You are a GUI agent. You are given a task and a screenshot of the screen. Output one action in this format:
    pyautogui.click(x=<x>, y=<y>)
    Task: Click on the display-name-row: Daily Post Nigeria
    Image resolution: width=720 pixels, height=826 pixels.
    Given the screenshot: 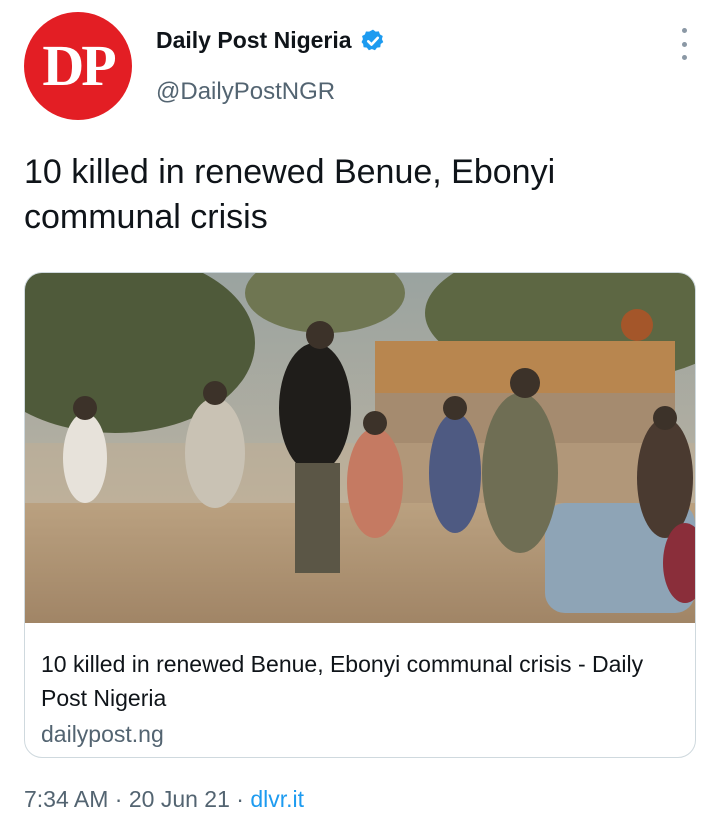 What is the action you would take?
    pyautogui.click(x=271, y=40)
    